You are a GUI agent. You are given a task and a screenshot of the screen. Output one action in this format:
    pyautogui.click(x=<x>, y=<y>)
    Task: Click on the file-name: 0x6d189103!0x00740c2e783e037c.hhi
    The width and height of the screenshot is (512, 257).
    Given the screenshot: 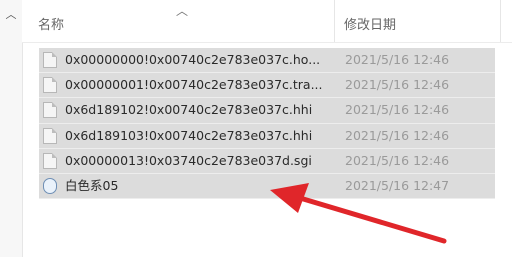 What is the action you would take?
    pyautogui.click(x=189, y=135)
    